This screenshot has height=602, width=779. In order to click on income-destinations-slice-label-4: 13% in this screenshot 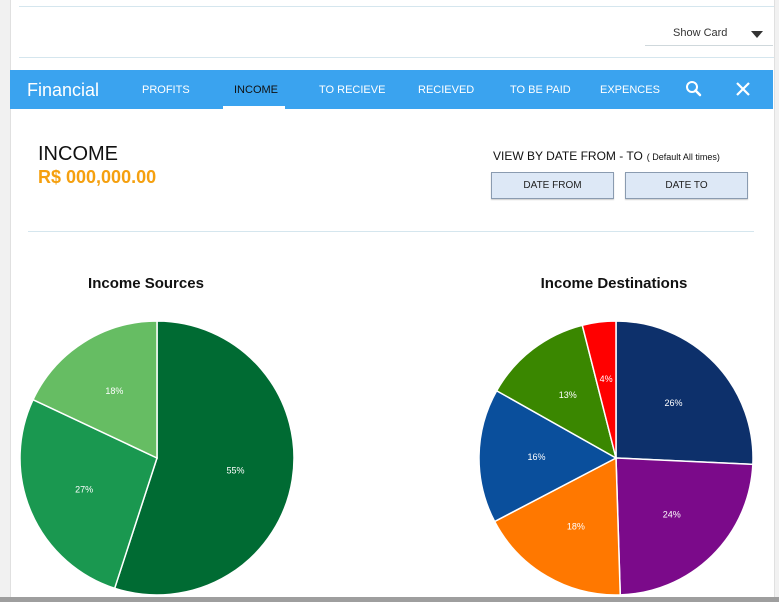, I will do `click(568, 395)`.